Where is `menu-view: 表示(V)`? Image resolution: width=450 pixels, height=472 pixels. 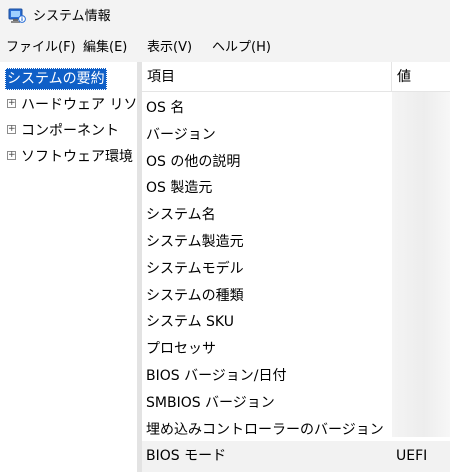
menu-view: 表示(V) is located at coordinates (169, 48).